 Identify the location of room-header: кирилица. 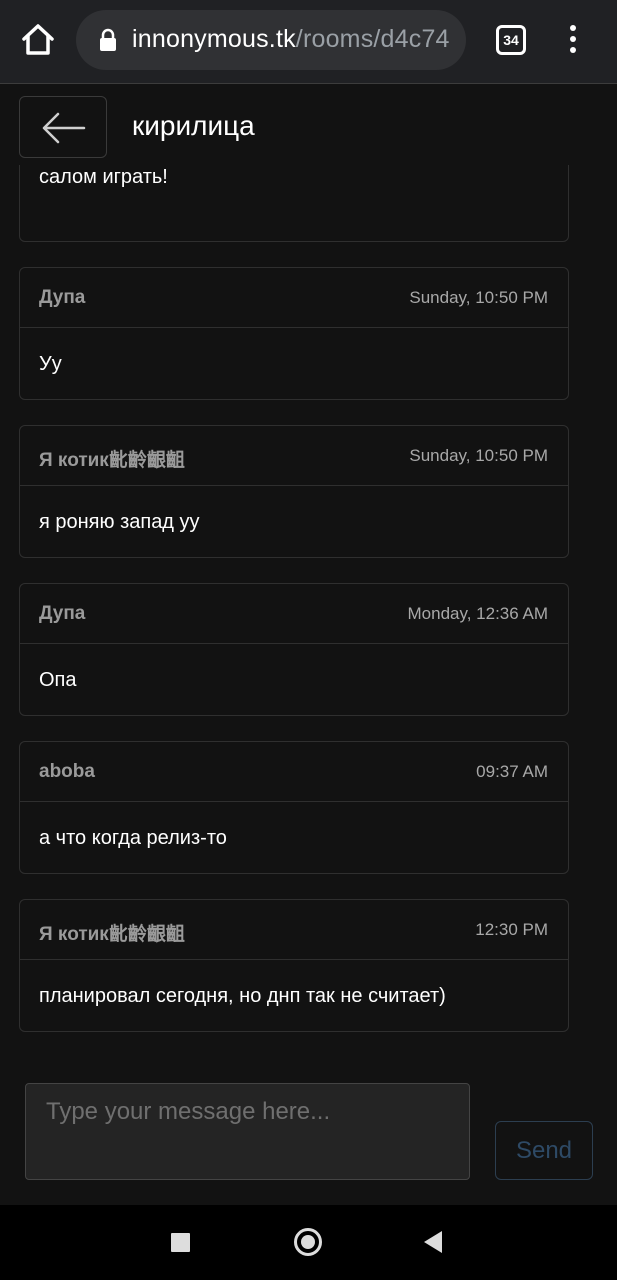
(308, 125).